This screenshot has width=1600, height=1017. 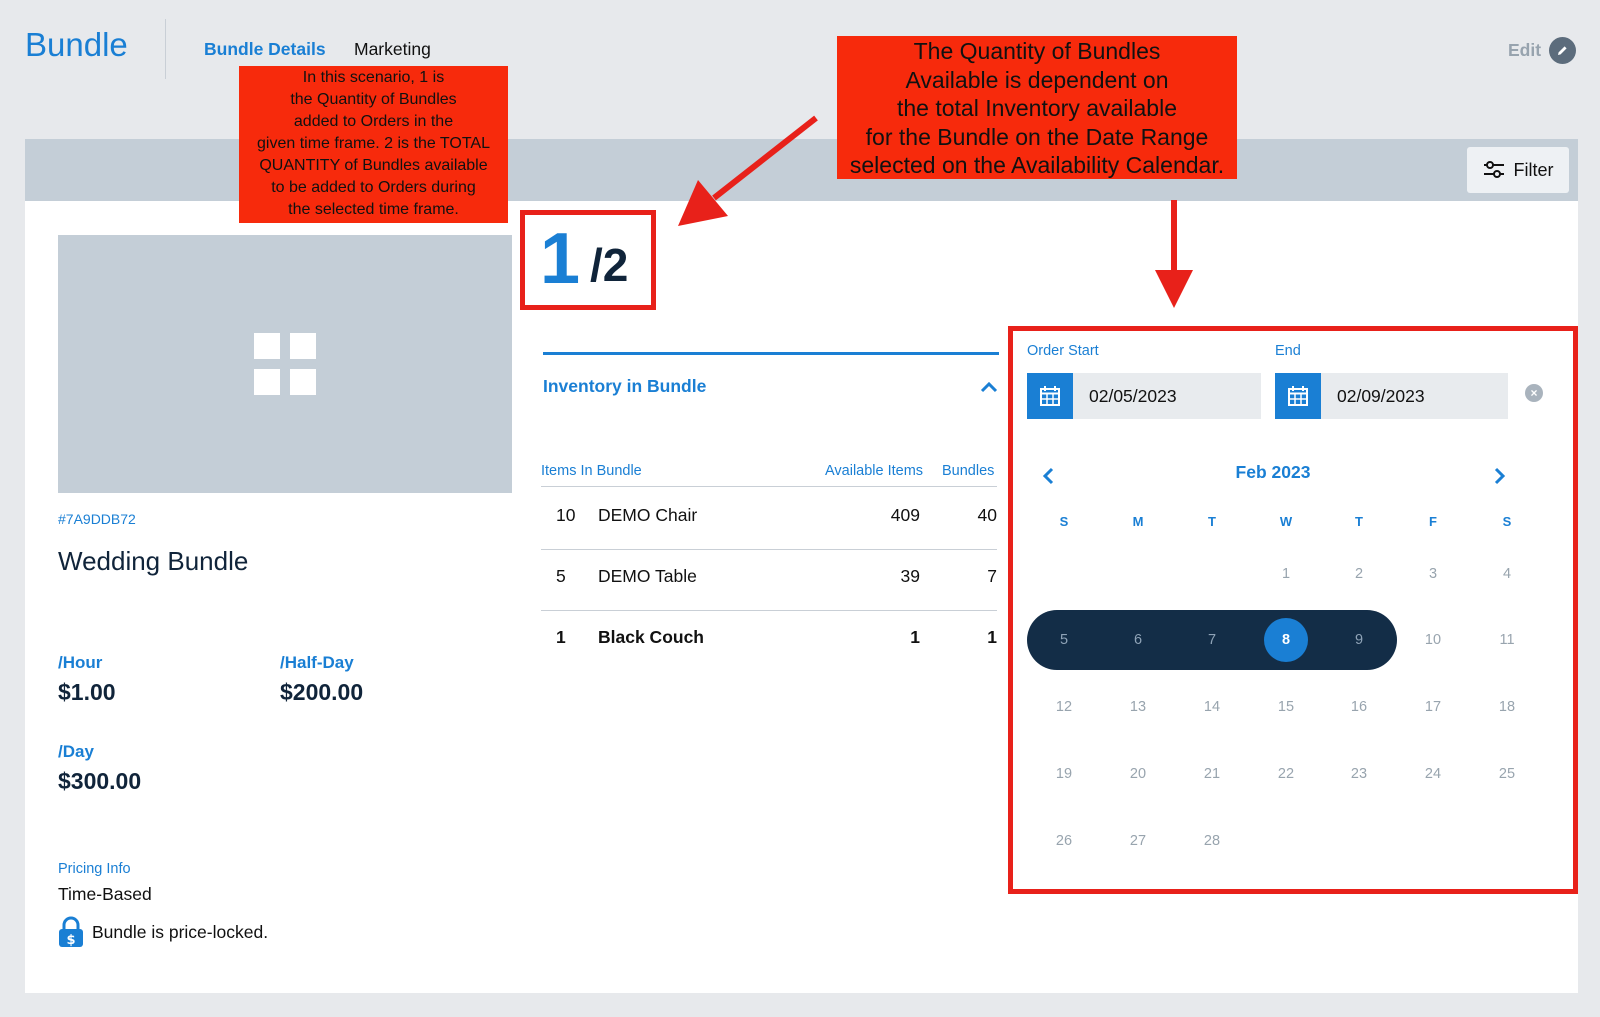 What do you see at coordinates (648, 515) in the screenshot?
I see `item-name: DEMO Chair` at bounding box center [648, 515].